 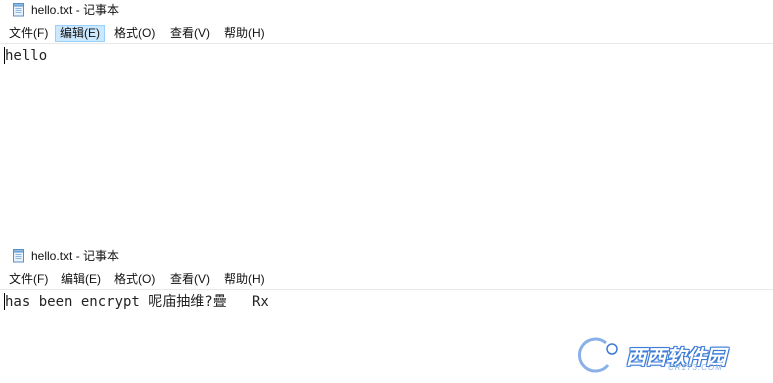 What do you see at coordinates (660, 355) in the screenshot?
I see `site-watermark-logo: 西西软件园 CR173.COM` at bounding box center [660, 355].